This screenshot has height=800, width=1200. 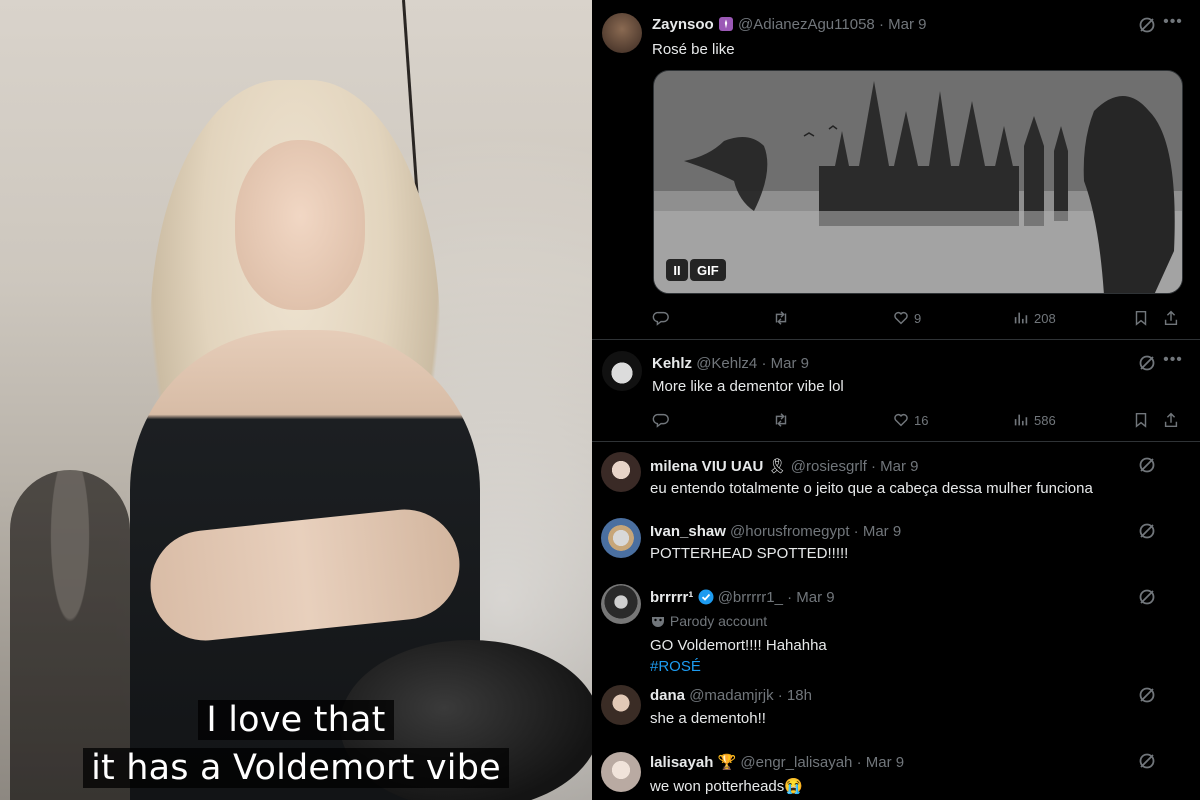 I want to click on tweet-dana: dana @madamjrjk · 18h she a dementoh!!, so click(x=896, y=707).